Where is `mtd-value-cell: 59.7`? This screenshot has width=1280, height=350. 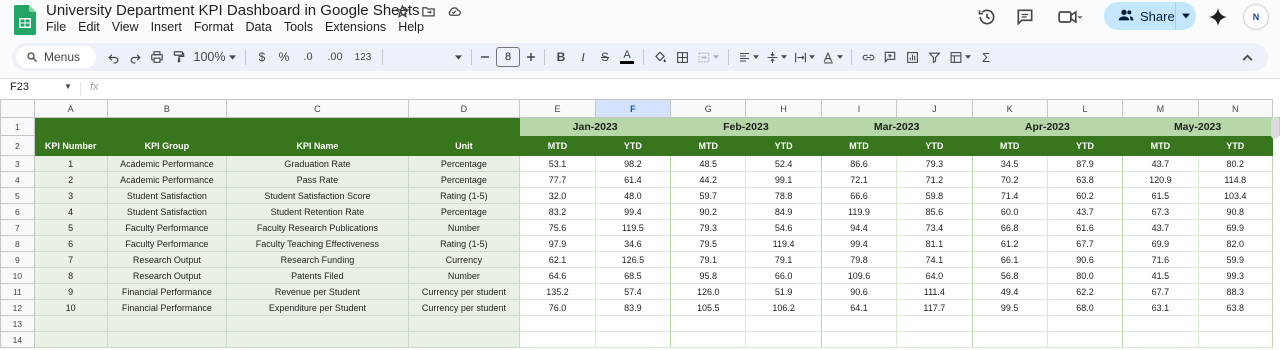 mtd-value-cell: 59.7 is located at coordinates (708, 195).